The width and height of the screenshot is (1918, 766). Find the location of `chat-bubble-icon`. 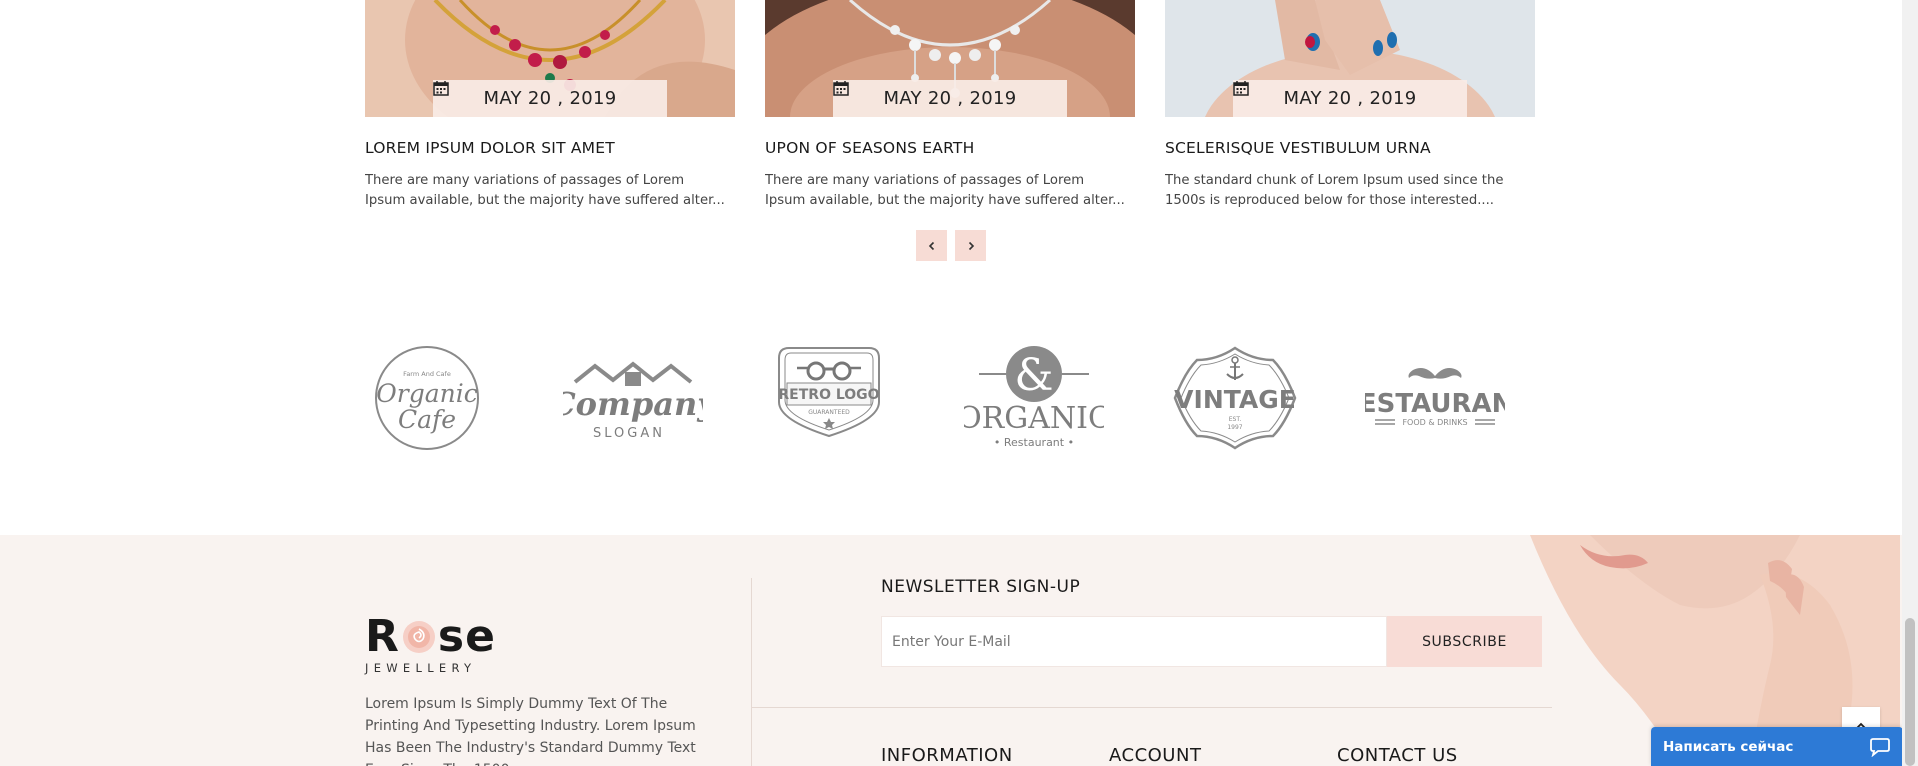

chat-bubble-icon is located at coordinates (1880, 747).